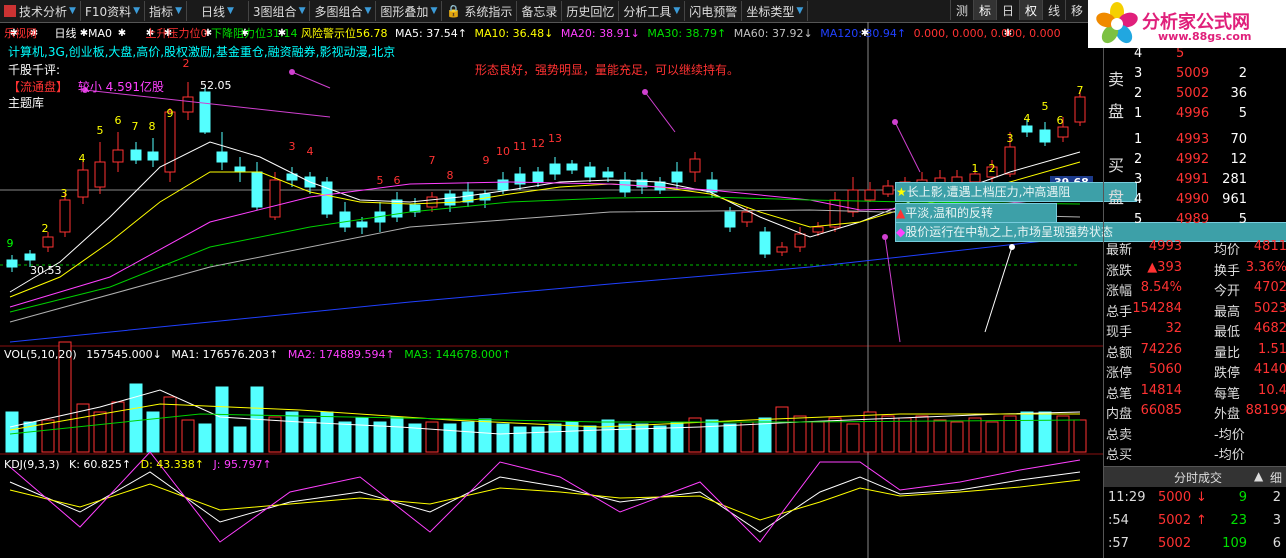  Describe the element at coordinates (172, 464) in the screenshot. I see `kdj-d: D: 43.338↑` at that location.